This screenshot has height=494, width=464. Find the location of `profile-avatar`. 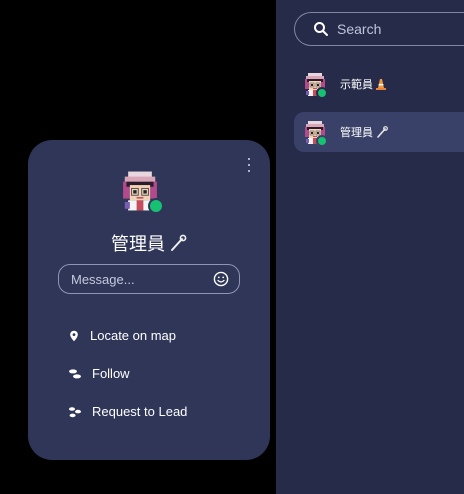

profile-avatar is located at coordinates (141, 191).